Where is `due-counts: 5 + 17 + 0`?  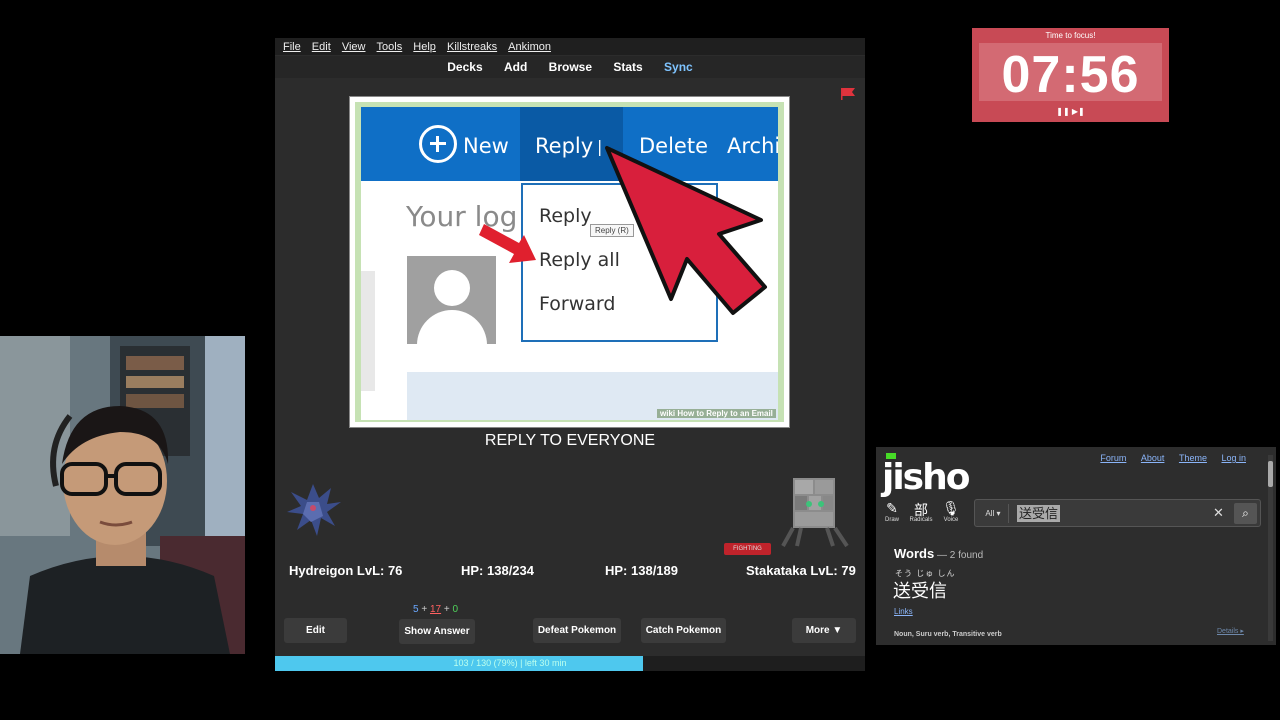
due-counts: 5 + 17 + 0 is located at coordinates (436, 609).